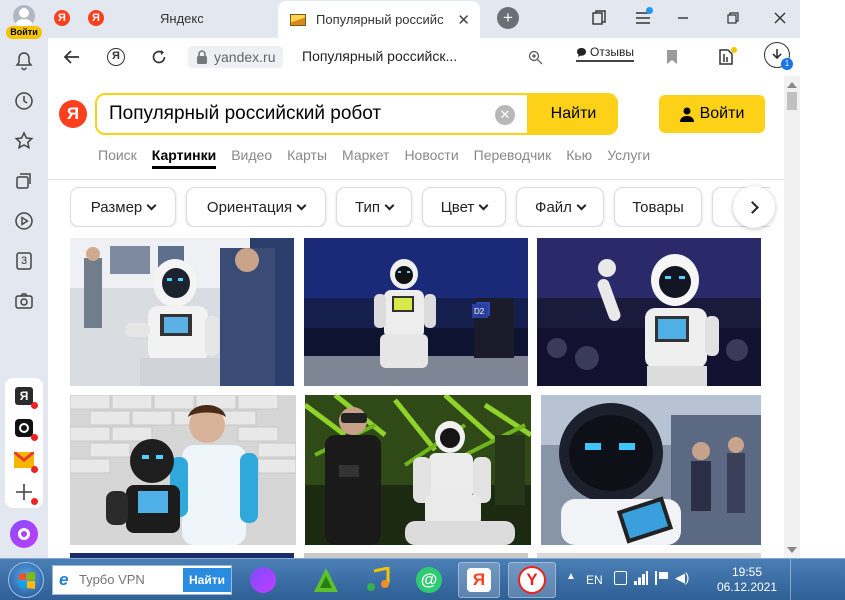 The width and height of the screenshot is (845, 600). I want to click on volume-icon: ◀), so click(682, 578).